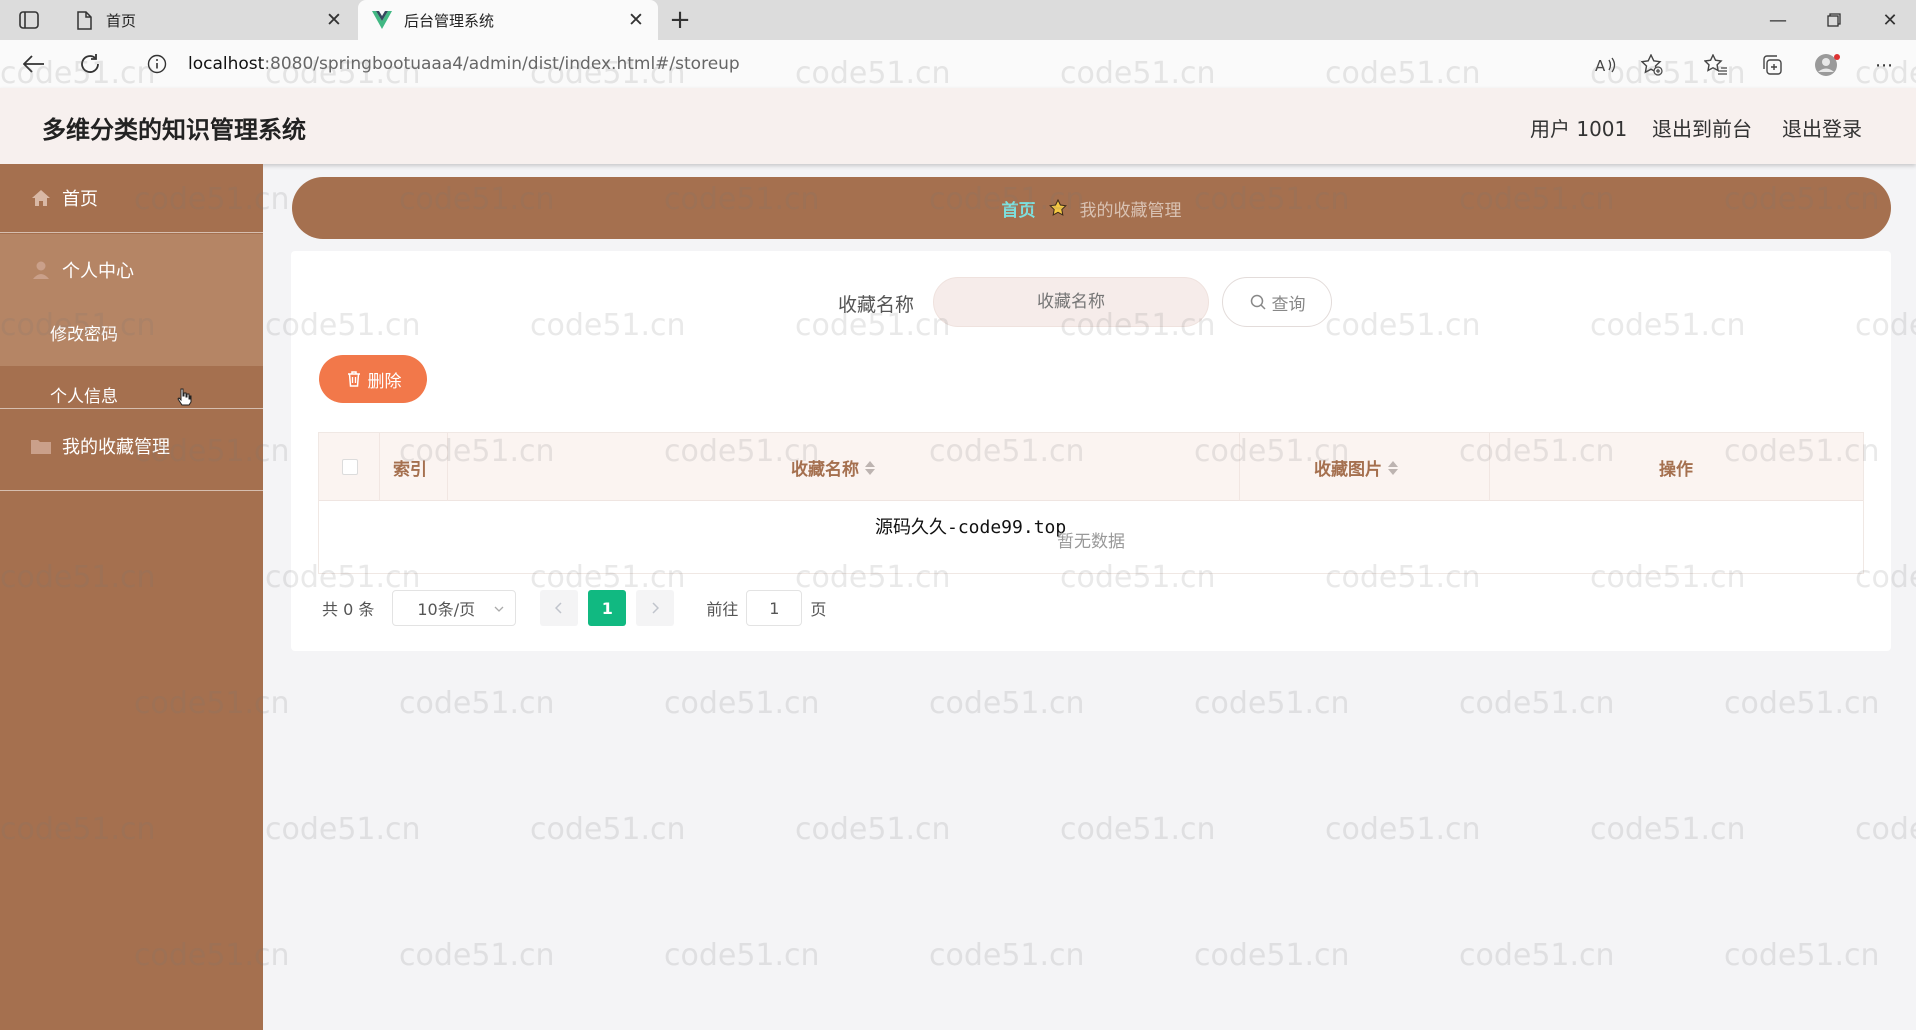 The width and height of the screenshot is (1916, 1030). Describe the element at coordinates (1019, 208) in the screenshot. I see `breadcrumb-home: 首页` at that location.